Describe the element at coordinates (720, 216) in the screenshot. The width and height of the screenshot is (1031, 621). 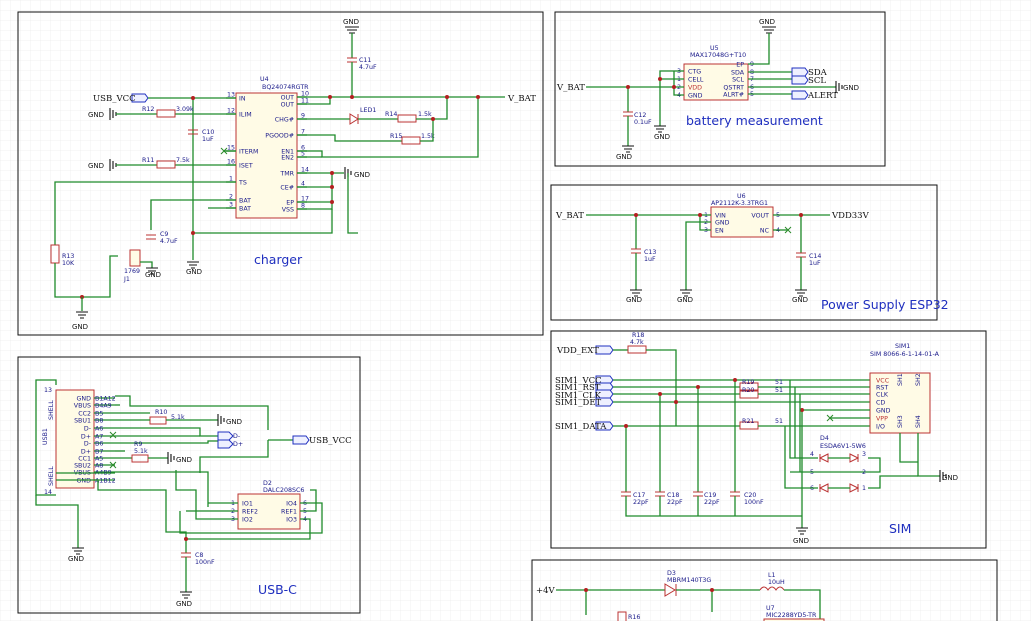
I see `u6-pin-name: VIN` at that location.